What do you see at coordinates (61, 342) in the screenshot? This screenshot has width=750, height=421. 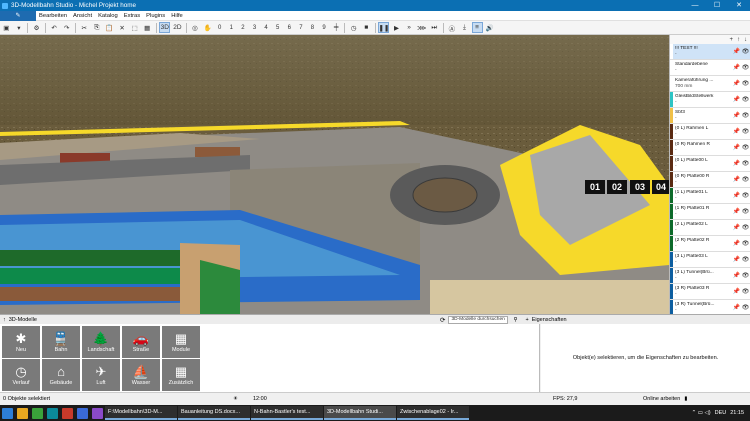 I see `module-button-1: 🚆 Bahn` at bounding box center [61, 342].